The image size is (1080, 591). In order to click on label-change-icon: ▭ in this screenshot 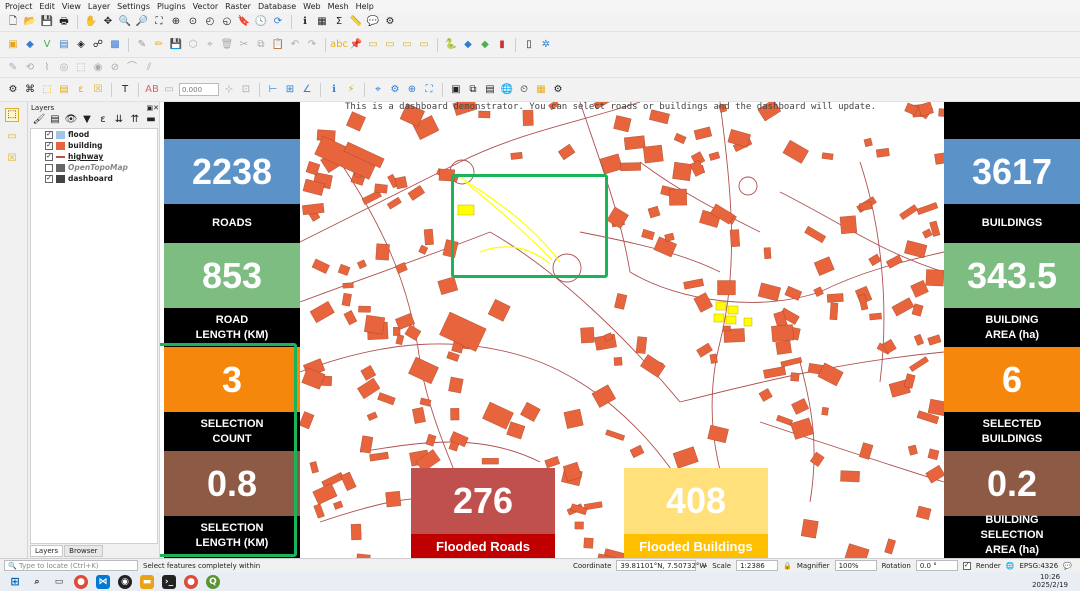, I will do `click(424, 45)`.